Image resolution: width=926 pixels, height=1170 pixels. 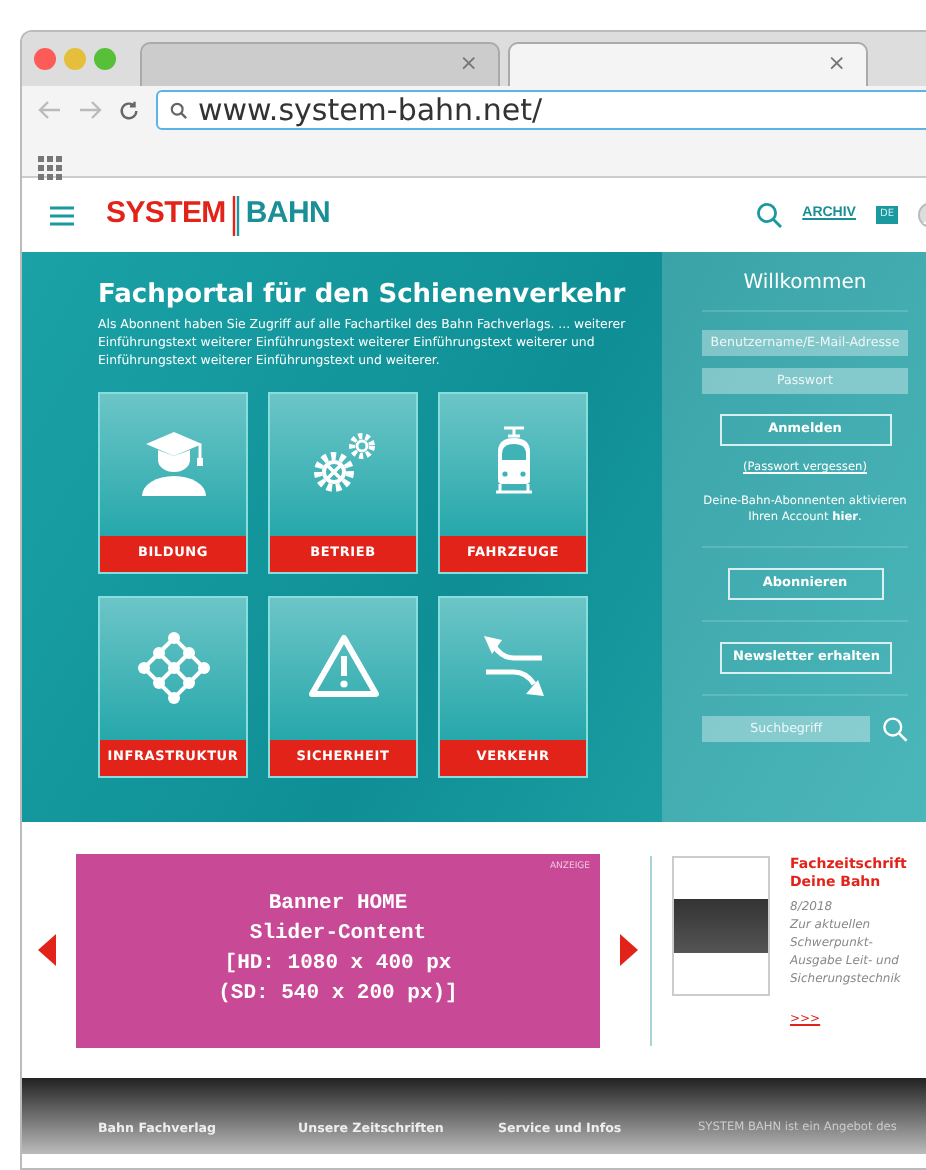 I want to click on maximize-window-icon, so click(x=105, y=59).